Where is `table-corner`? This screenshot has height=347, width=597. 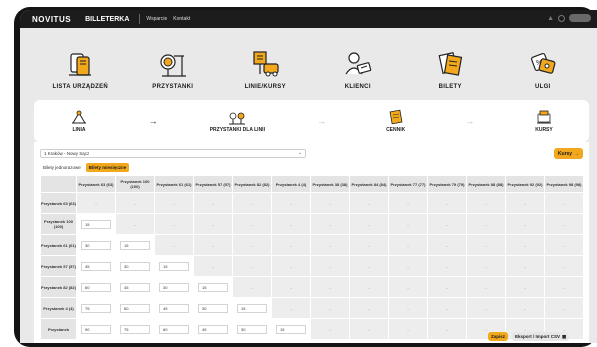 table-corner is located at coordinates (58, 184).